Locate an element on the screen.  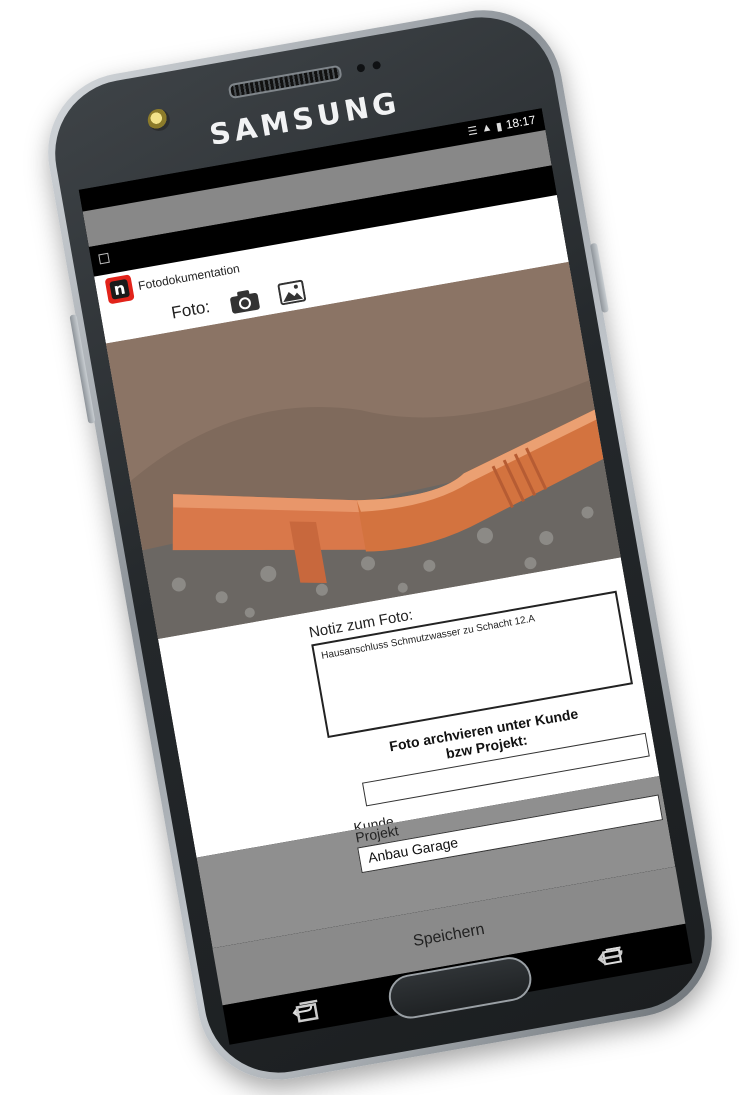
app-logo: n is located at coordinates (119, 289).